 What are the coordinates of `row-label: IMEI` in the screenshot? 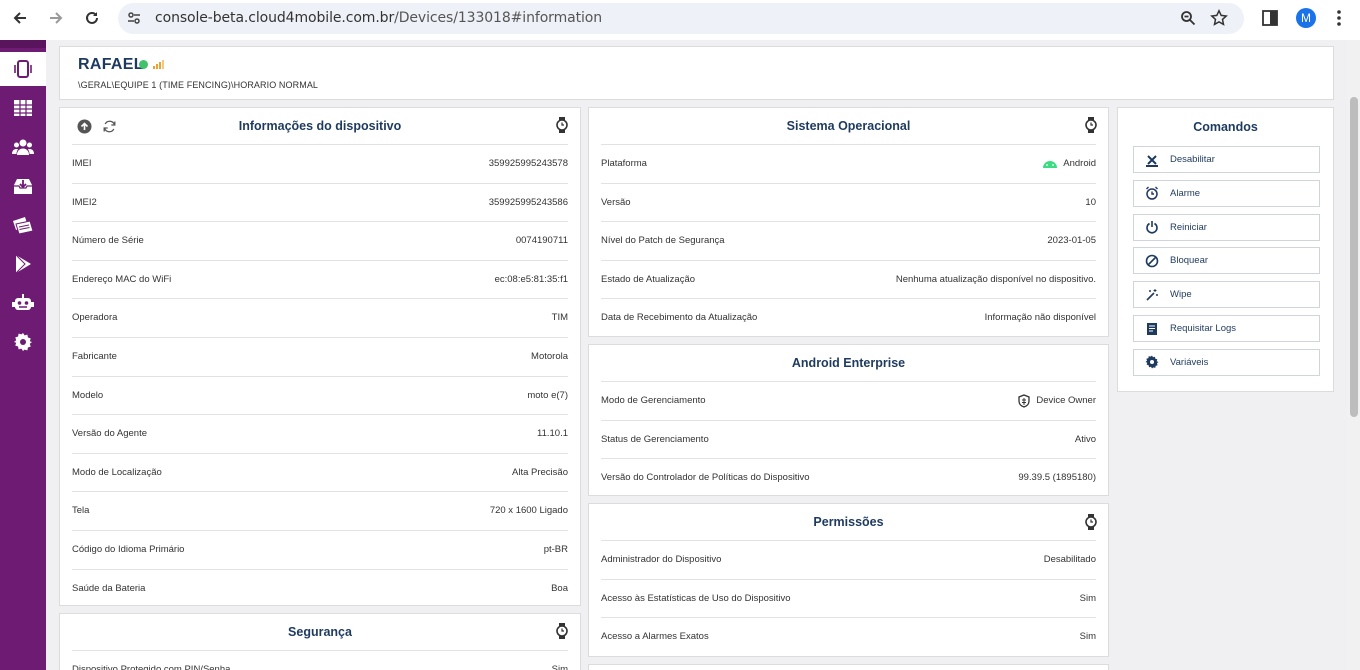 It's located at (82, 163).